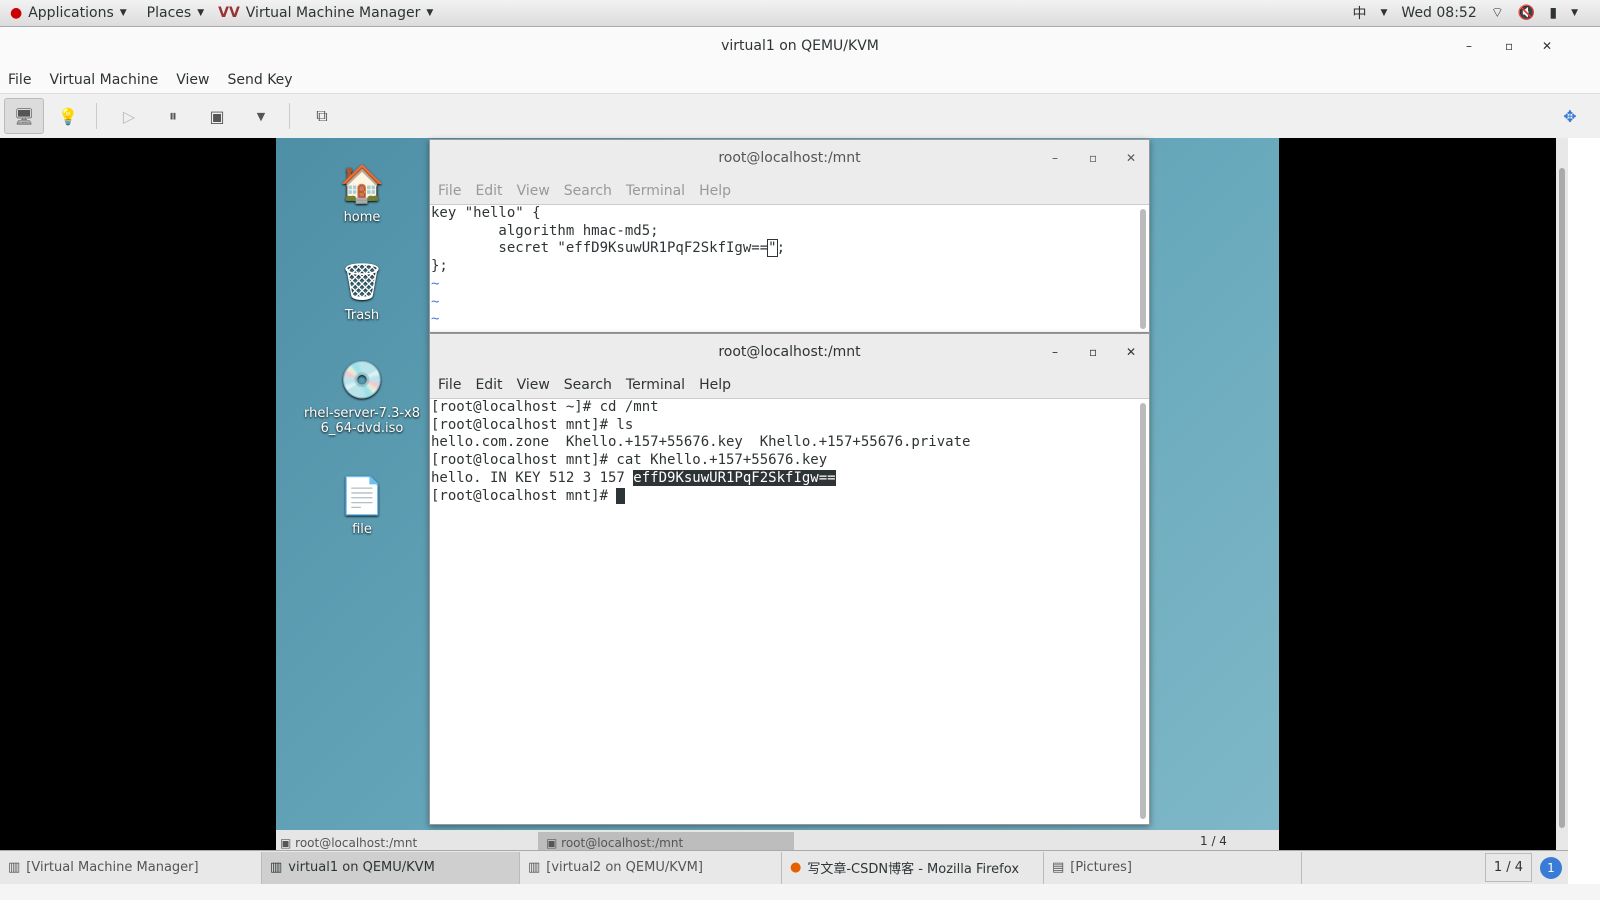 The width and height of the screenshot is (1600, 900). I want to click on screenshot-icon: ⧉, so click(322, 115).